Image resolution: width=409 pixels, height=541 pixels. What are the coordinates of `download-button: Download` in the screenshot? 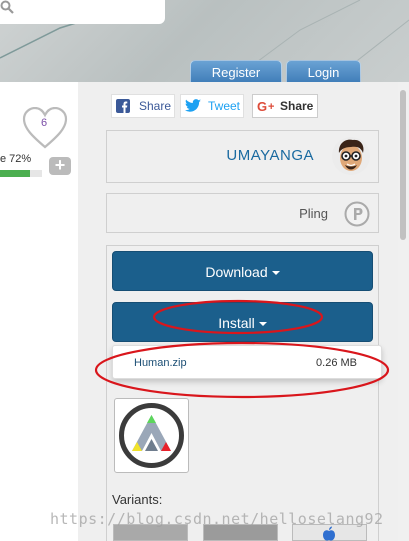 It's located at (242, 271).